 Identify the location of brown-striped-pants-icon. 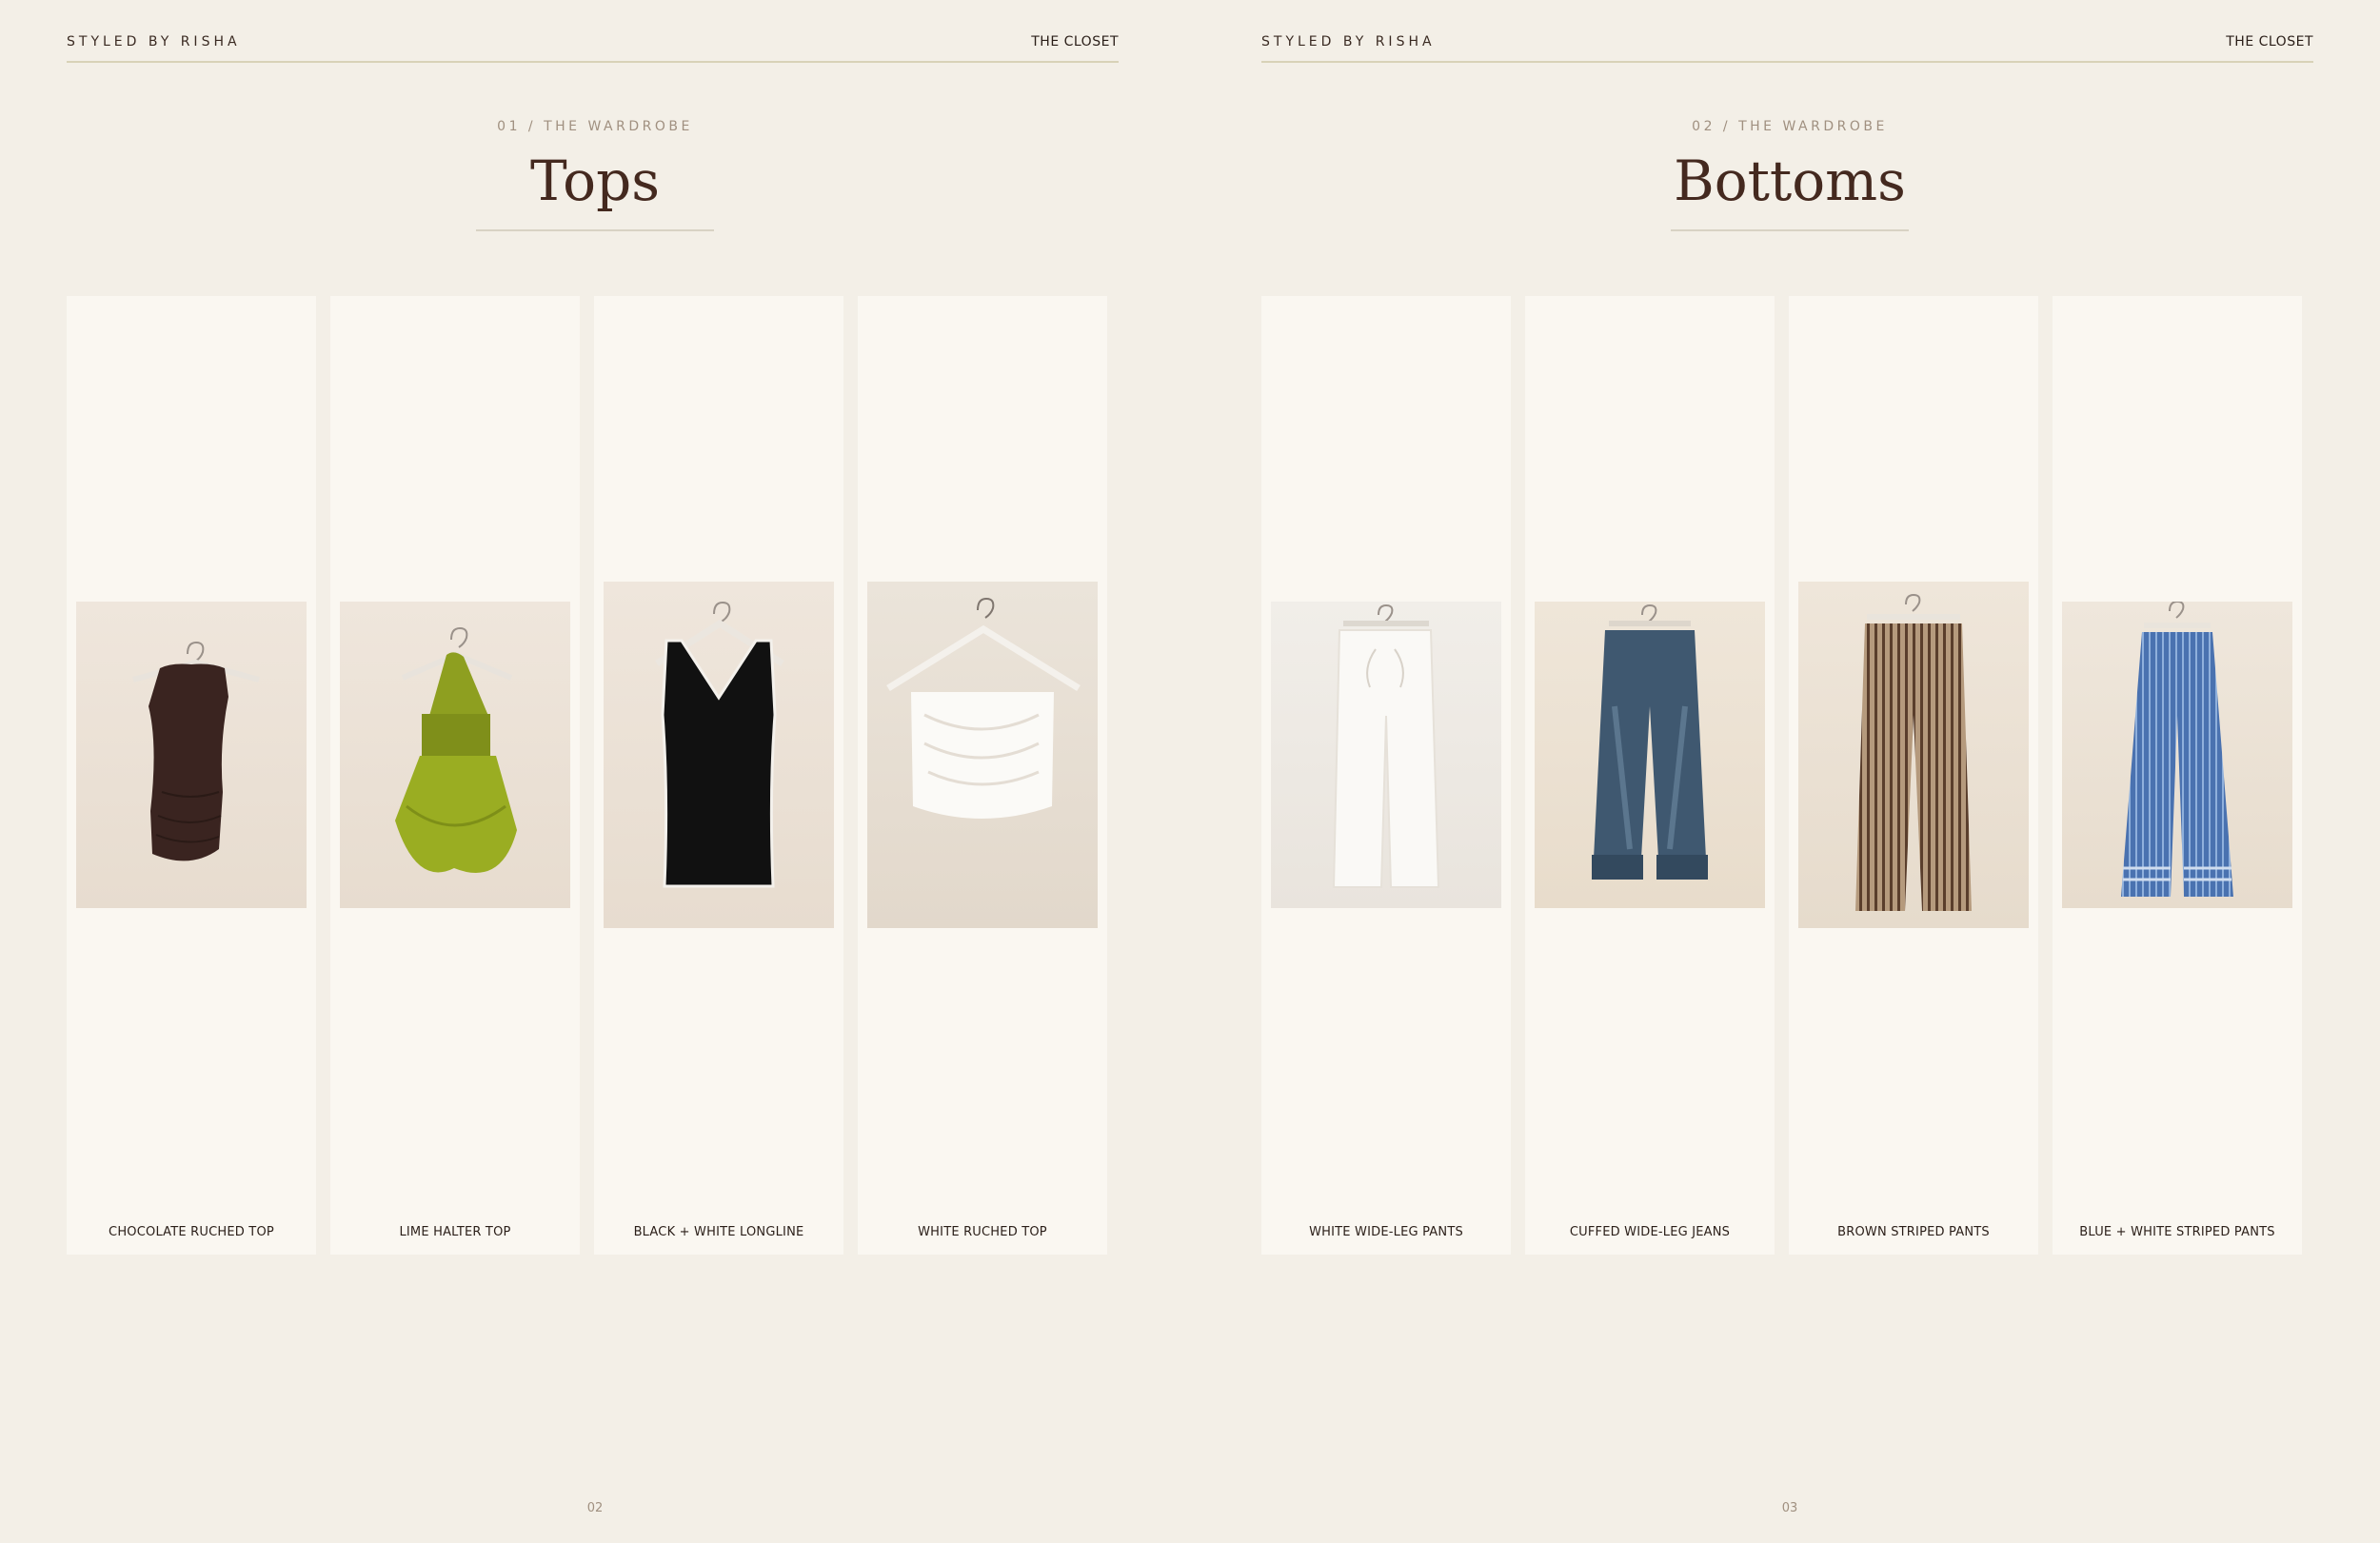
(1913, 755).